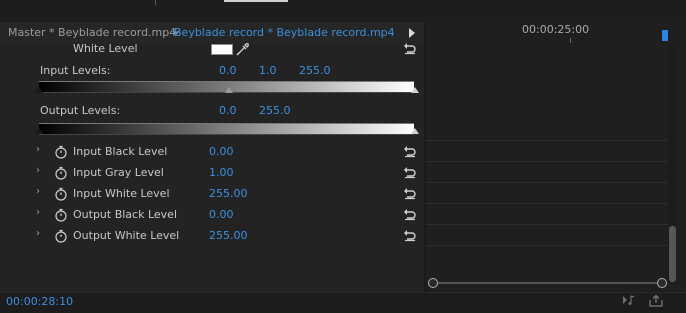  Describe the element at coordinates (39, 301) in the screenshot. I see `current-timecode: 00:00:28:10` at that location.